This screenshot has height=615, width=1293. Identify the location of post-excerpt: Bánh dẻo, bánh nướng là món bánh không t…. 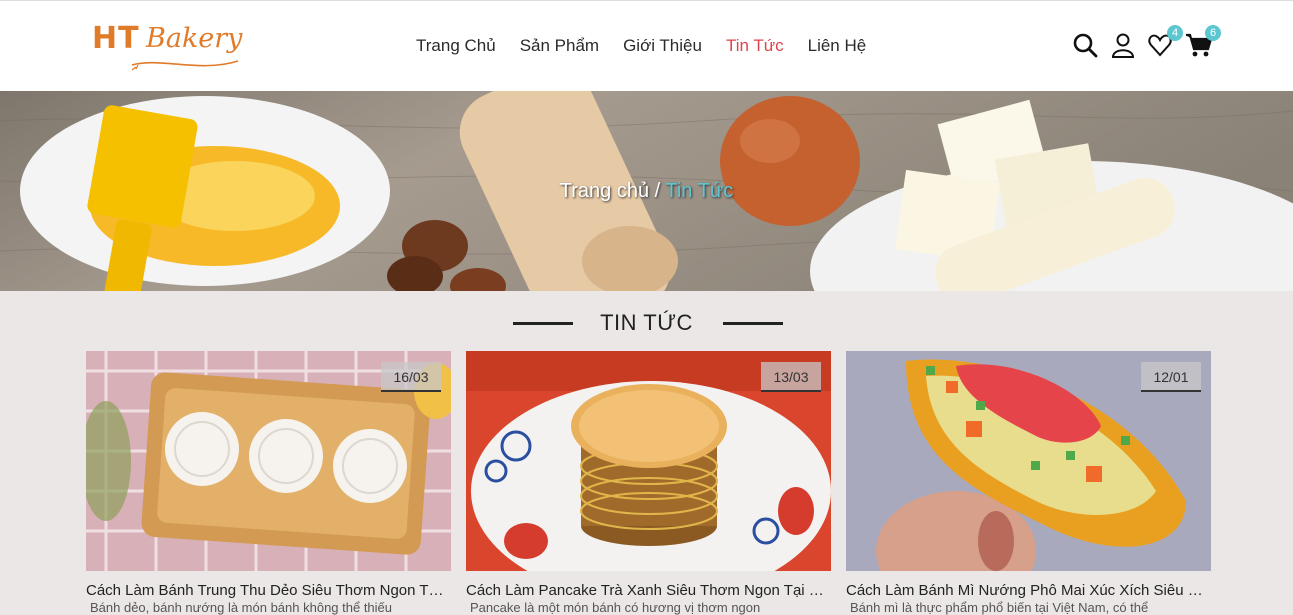
(241, 607).